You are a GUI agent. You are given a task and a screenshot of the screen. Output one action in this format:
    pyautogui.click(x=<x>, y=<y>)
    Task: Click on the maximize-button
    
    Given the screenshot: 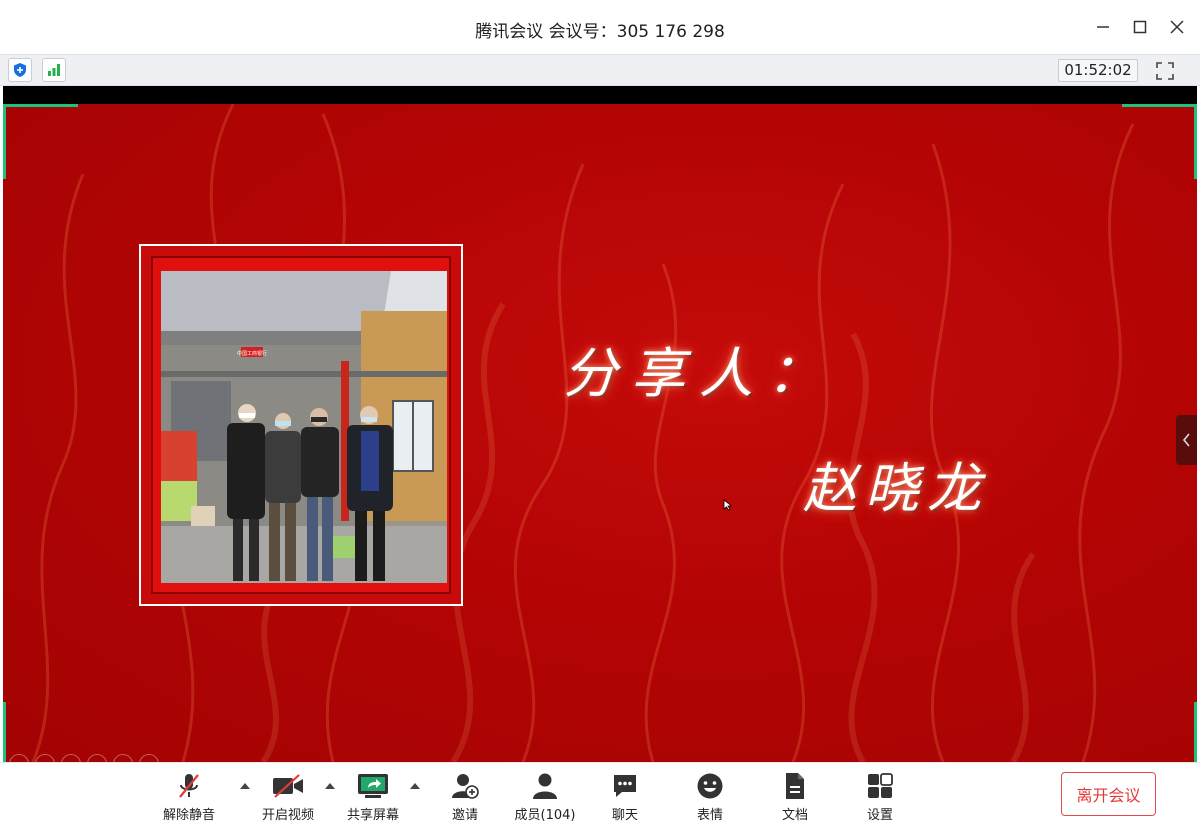 What is the action you would take?
    pyautogui.click(x=1140, y=27)
    